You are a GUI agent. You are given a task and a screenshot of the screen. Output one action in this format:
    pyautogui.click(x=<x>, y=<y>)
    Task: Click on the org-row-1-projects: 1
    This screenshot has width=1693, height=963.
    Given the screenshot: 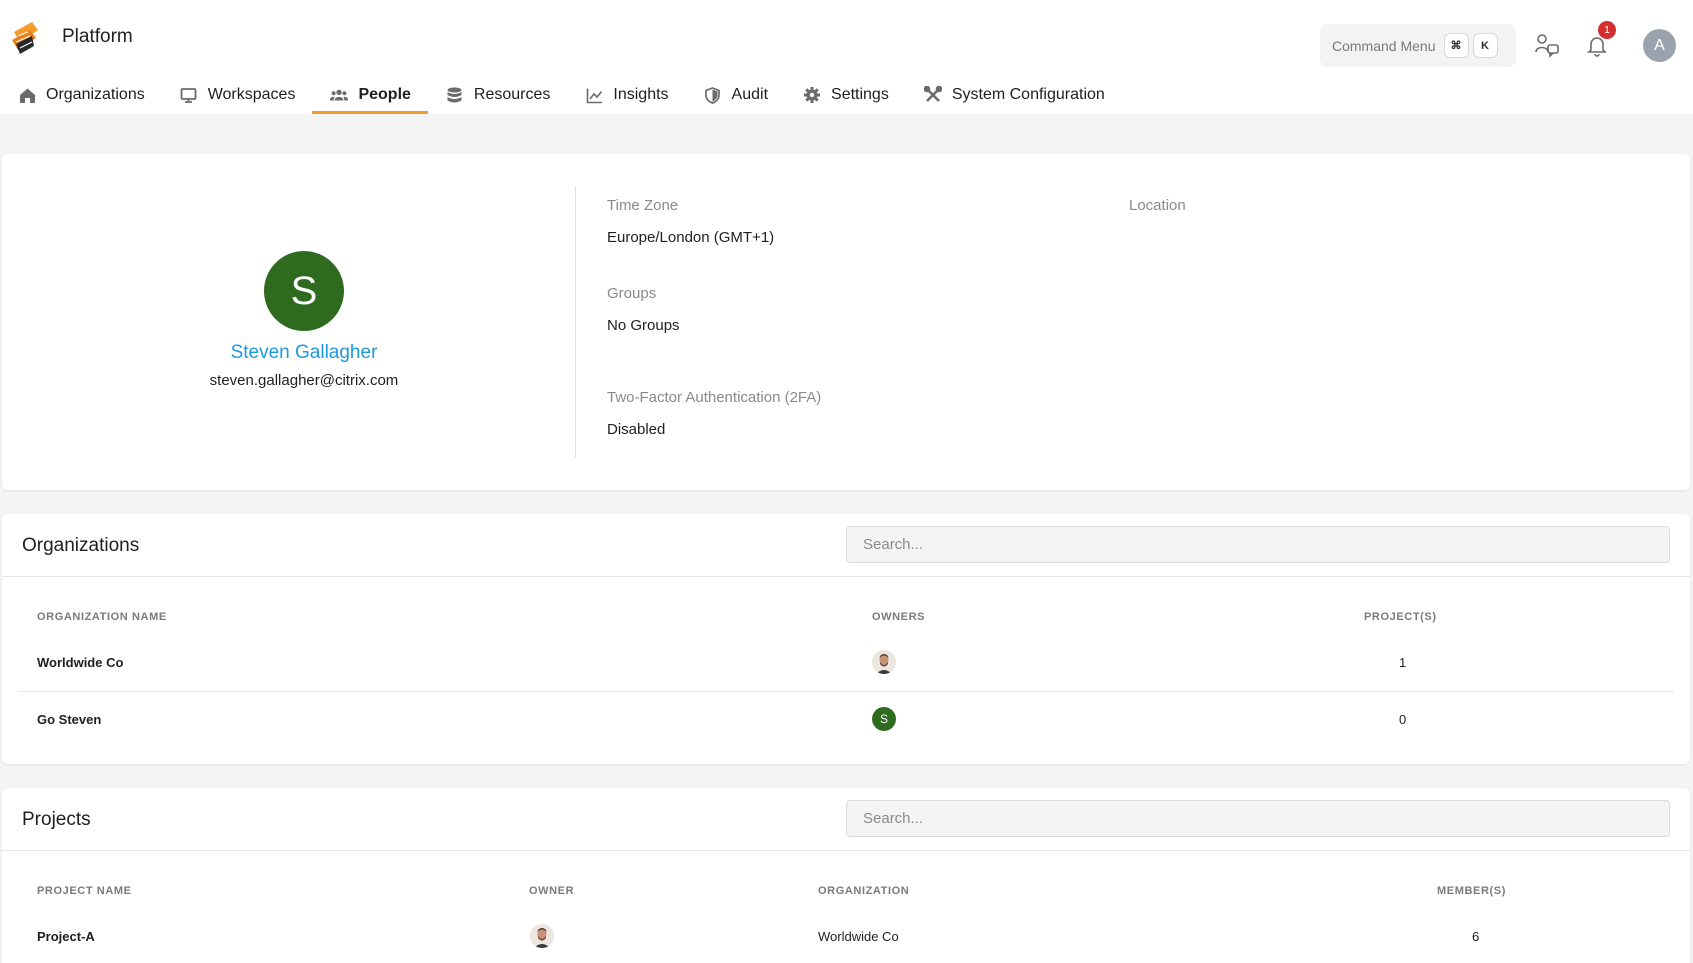 What is the action you would take?
    pyautogui.click(x=1403, y=662)
    